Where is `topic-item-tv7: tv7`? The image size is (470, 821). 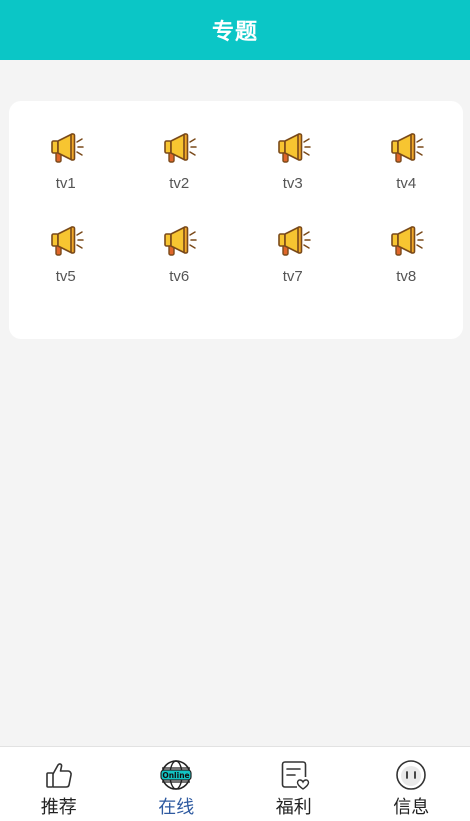 topic-item-tv7: tv7 is located at coordinates (293, 261).